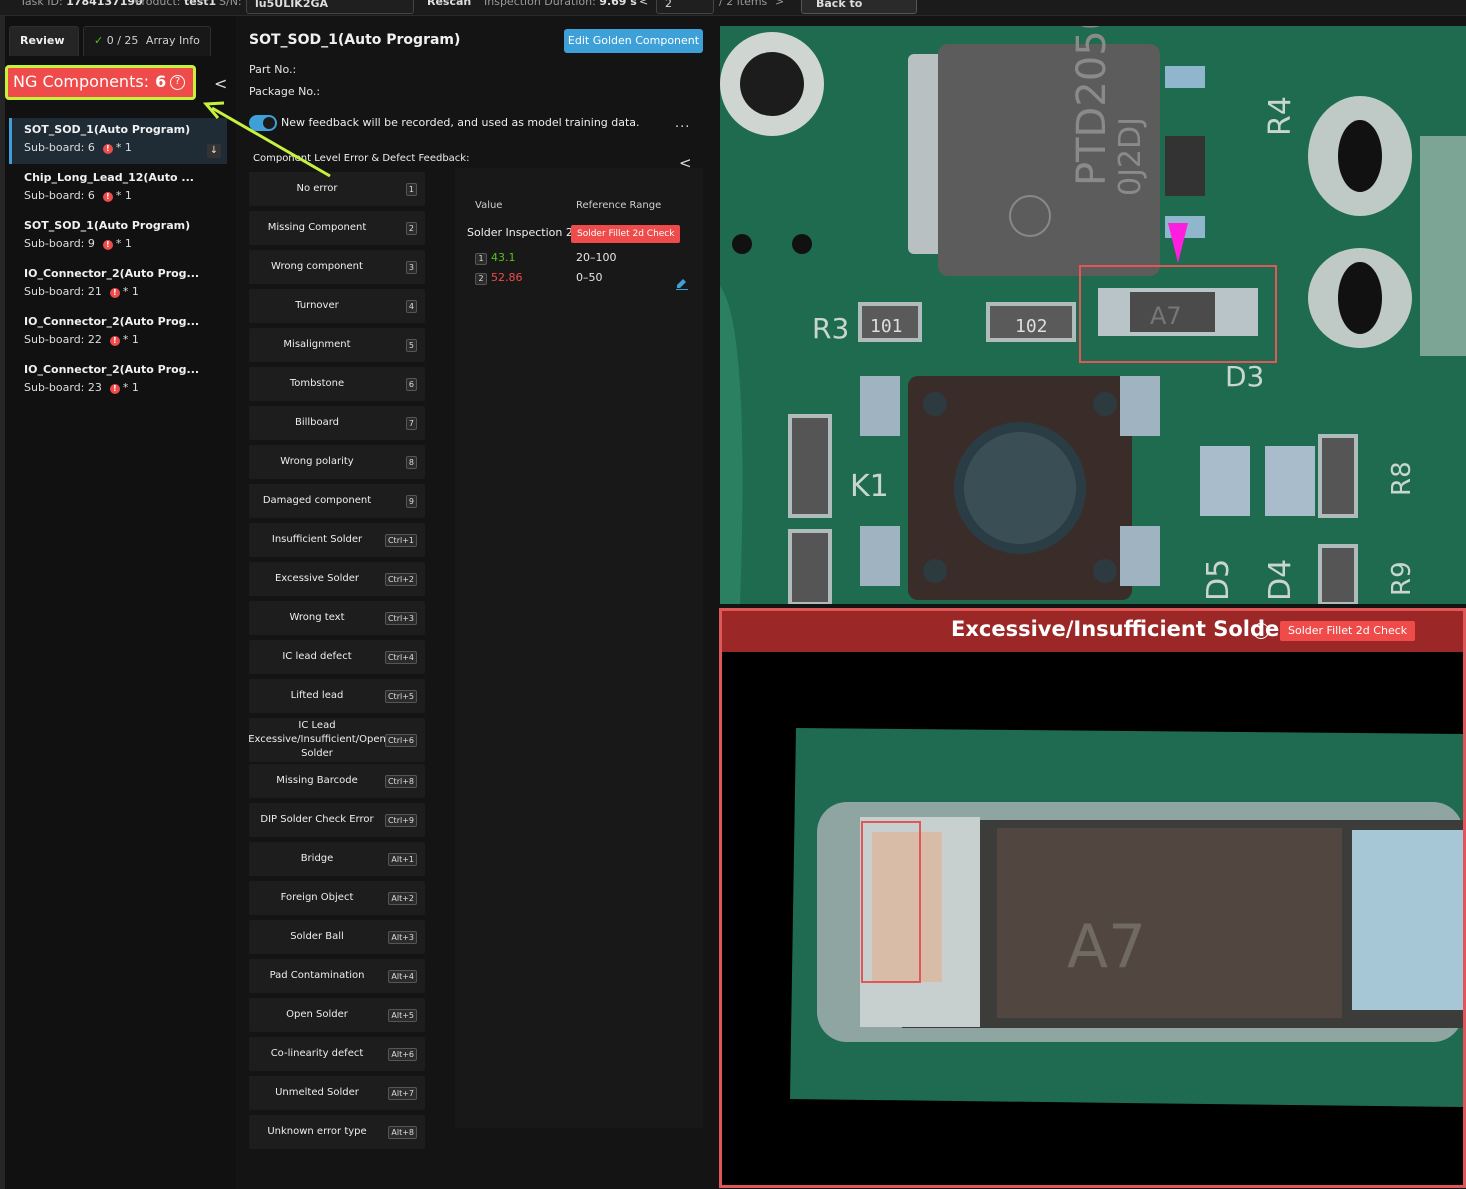  Describe the element at coordinates (81, 387) in the screenshot. I see `sub-board-info: Sub-board: 23! * 1` at that location.